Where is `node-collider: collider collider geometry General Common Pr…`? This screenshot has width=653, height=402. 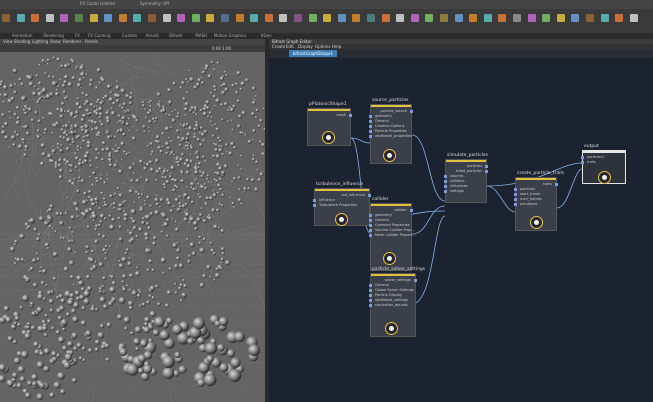
node-collider: collider collider geometry General Common Pr… is located at coordinates (392, 234).